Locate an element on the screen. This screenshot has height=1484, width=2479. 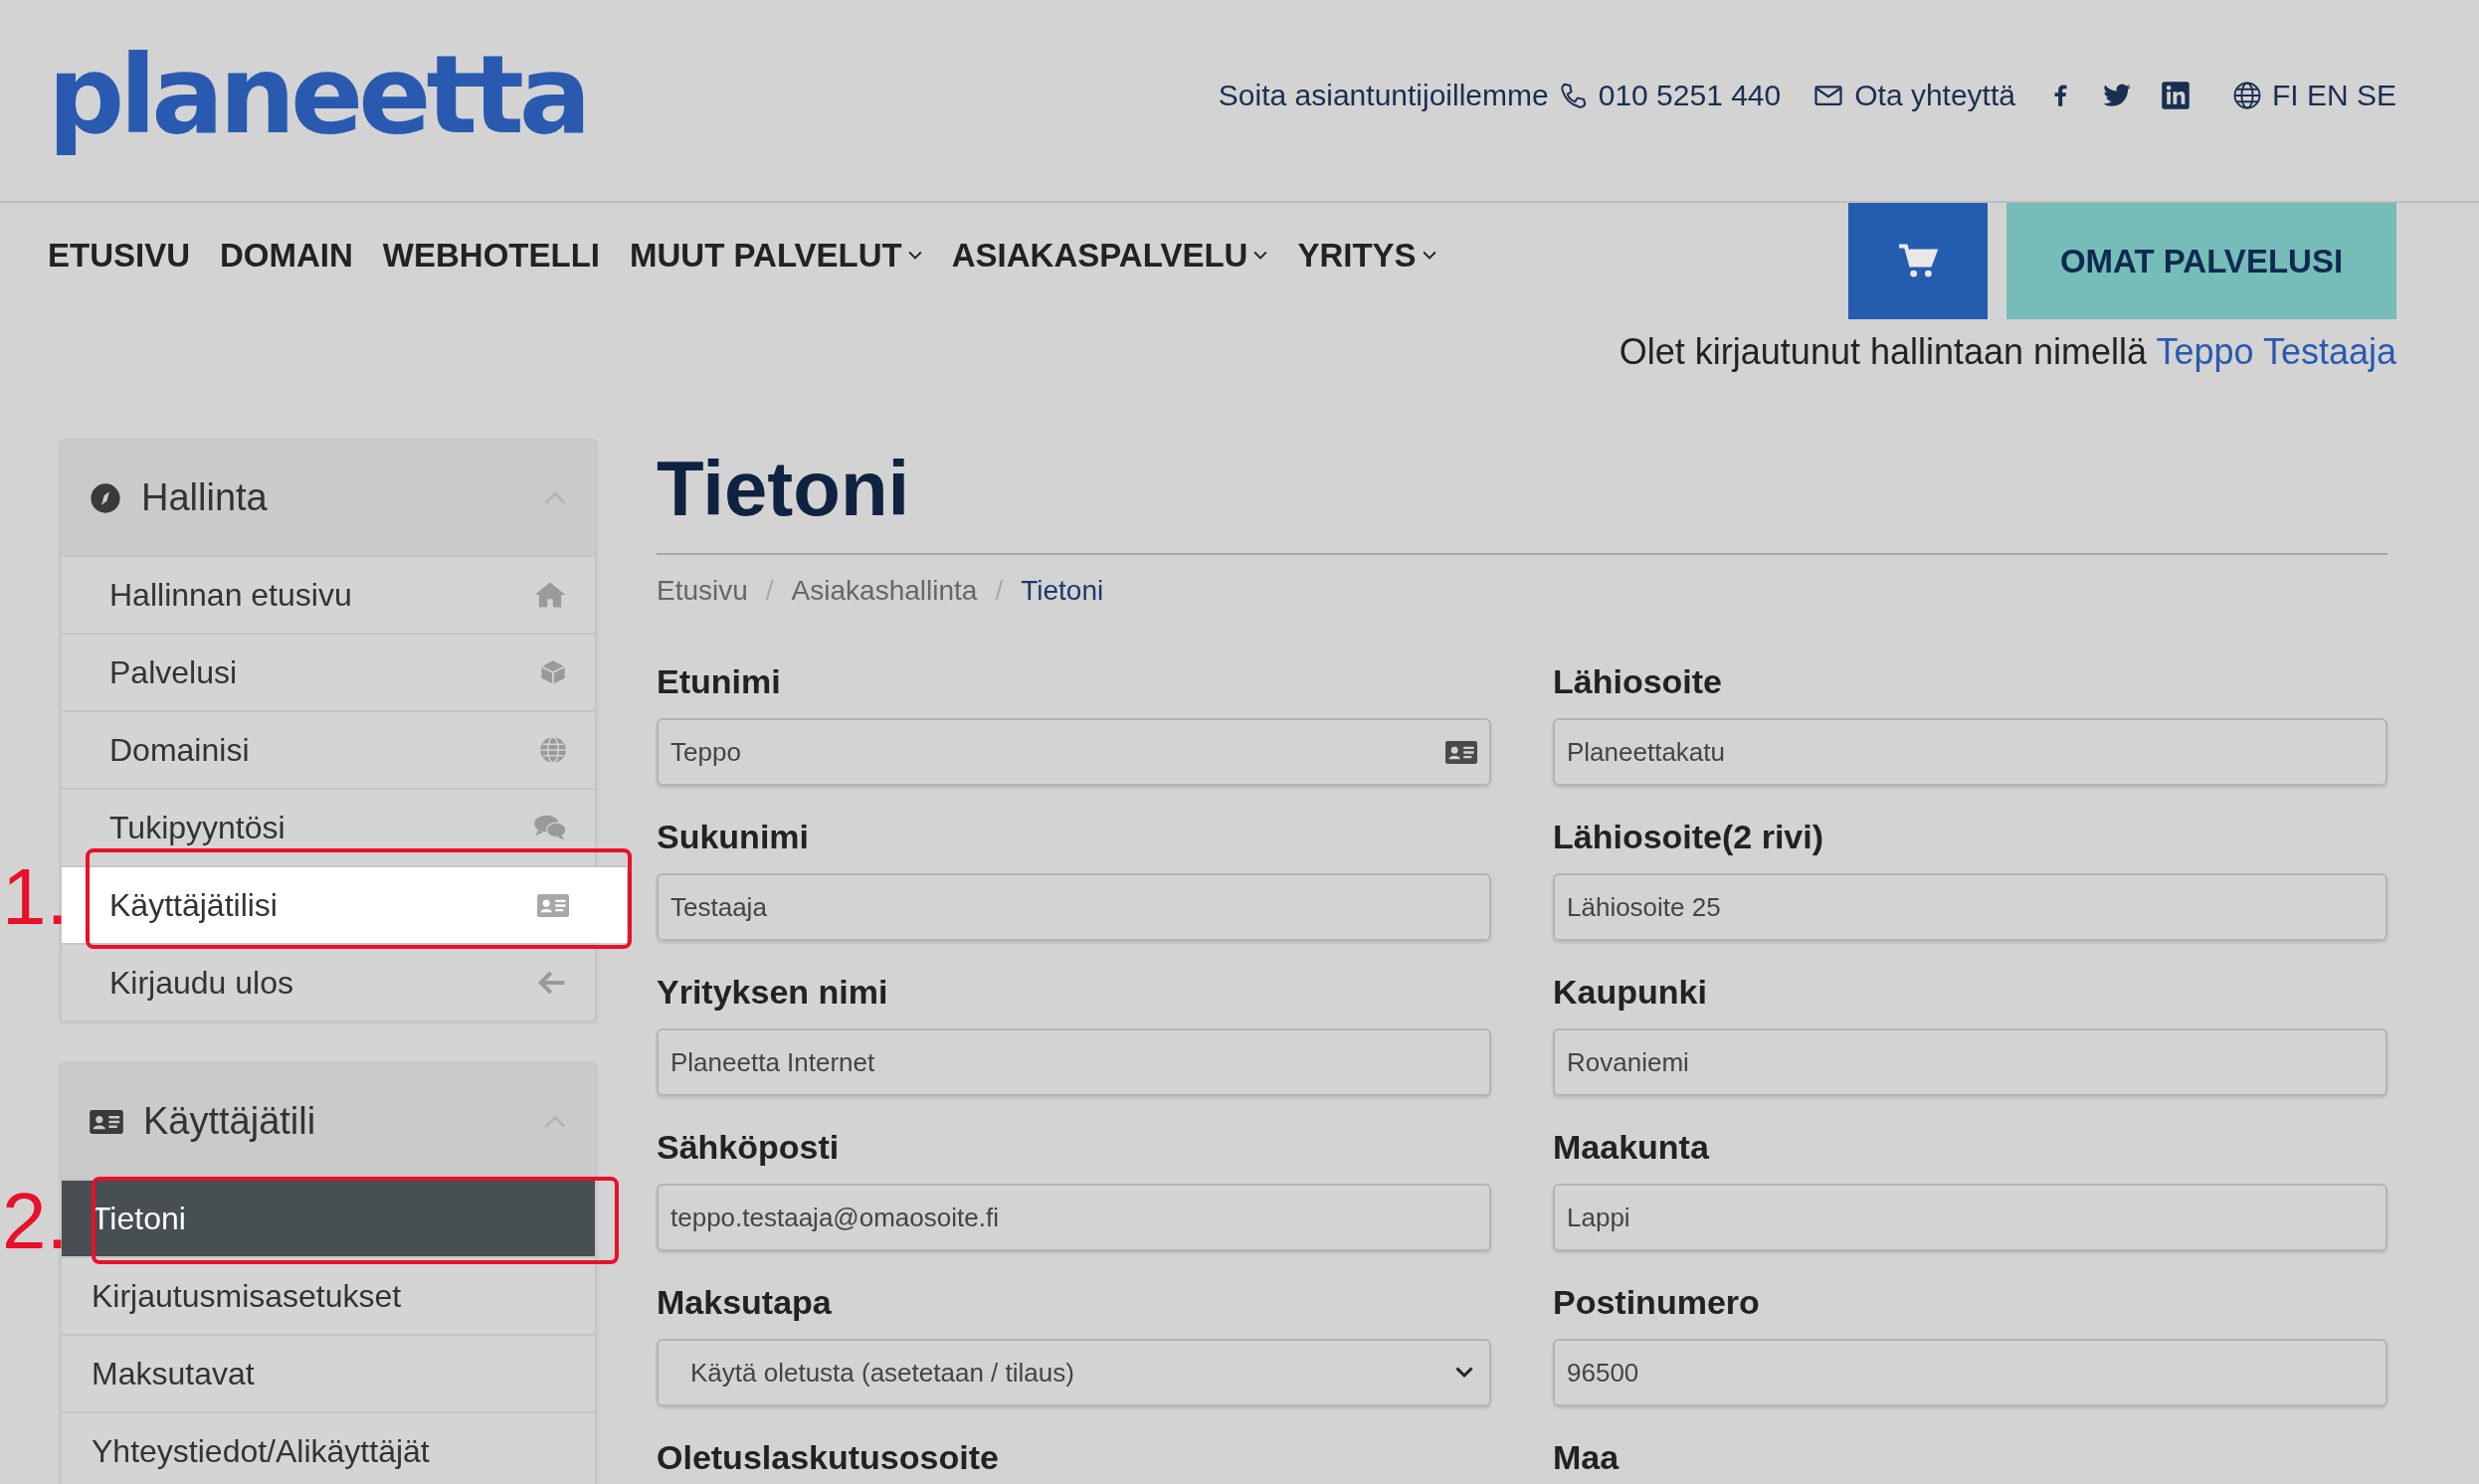
text-field: Rovaniemi is located at coordinates (1970, 1062).